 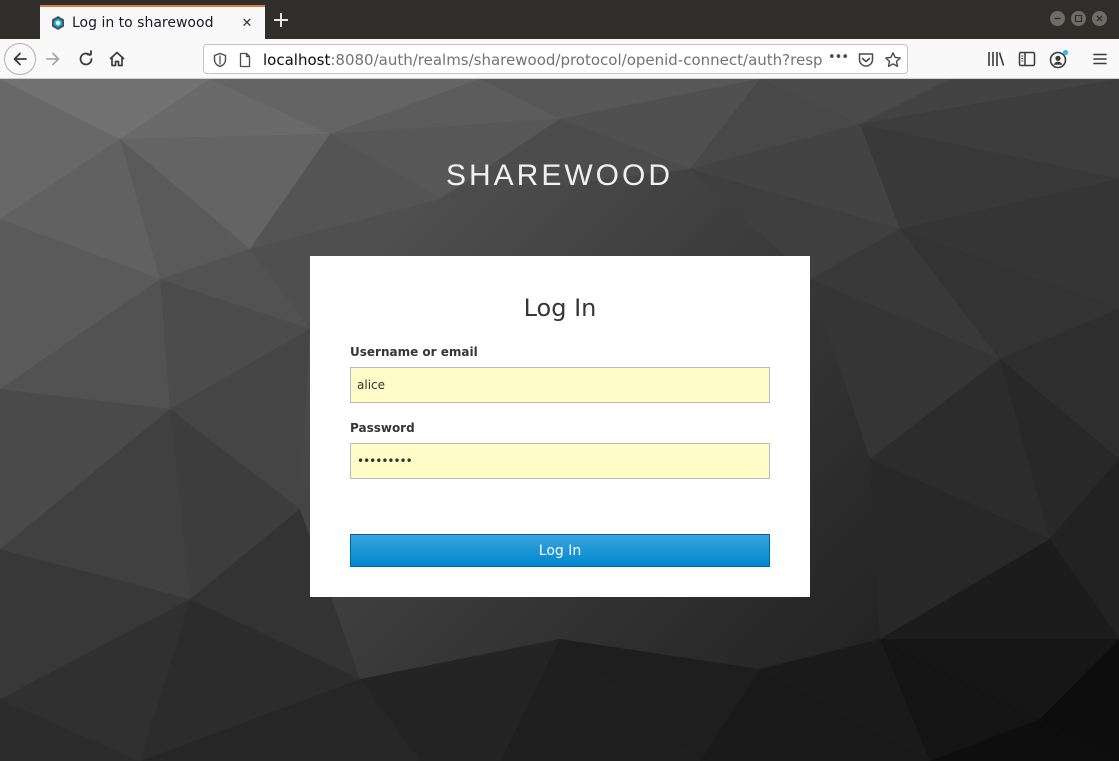 I want to click on close-window-button, so click(x=1099, y=18).